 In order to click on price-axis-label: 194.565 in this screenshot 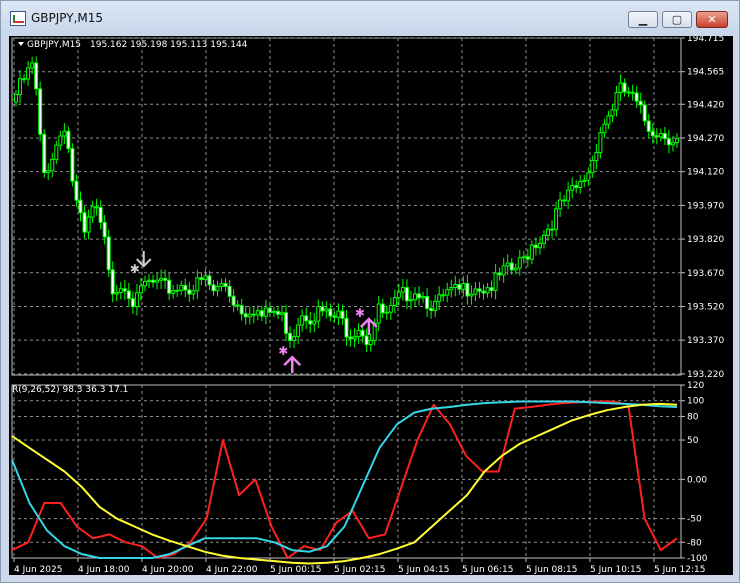, I will do `click(705, 73)`.